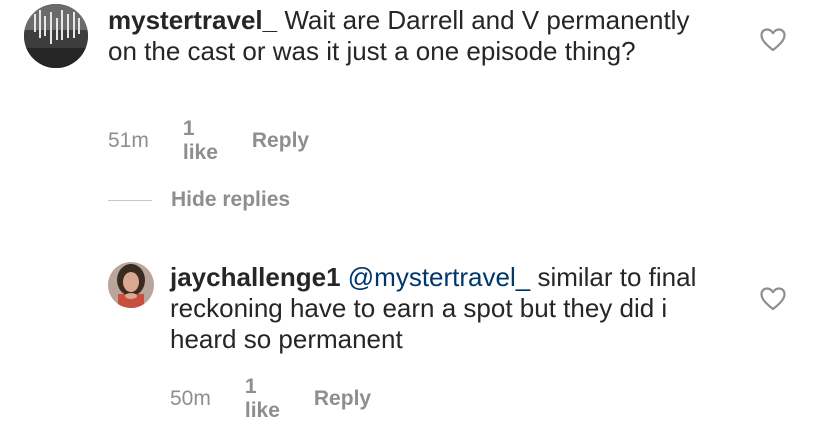 This screenshot has width=828, height=423. I want to click on avatar, so click(56, 36).